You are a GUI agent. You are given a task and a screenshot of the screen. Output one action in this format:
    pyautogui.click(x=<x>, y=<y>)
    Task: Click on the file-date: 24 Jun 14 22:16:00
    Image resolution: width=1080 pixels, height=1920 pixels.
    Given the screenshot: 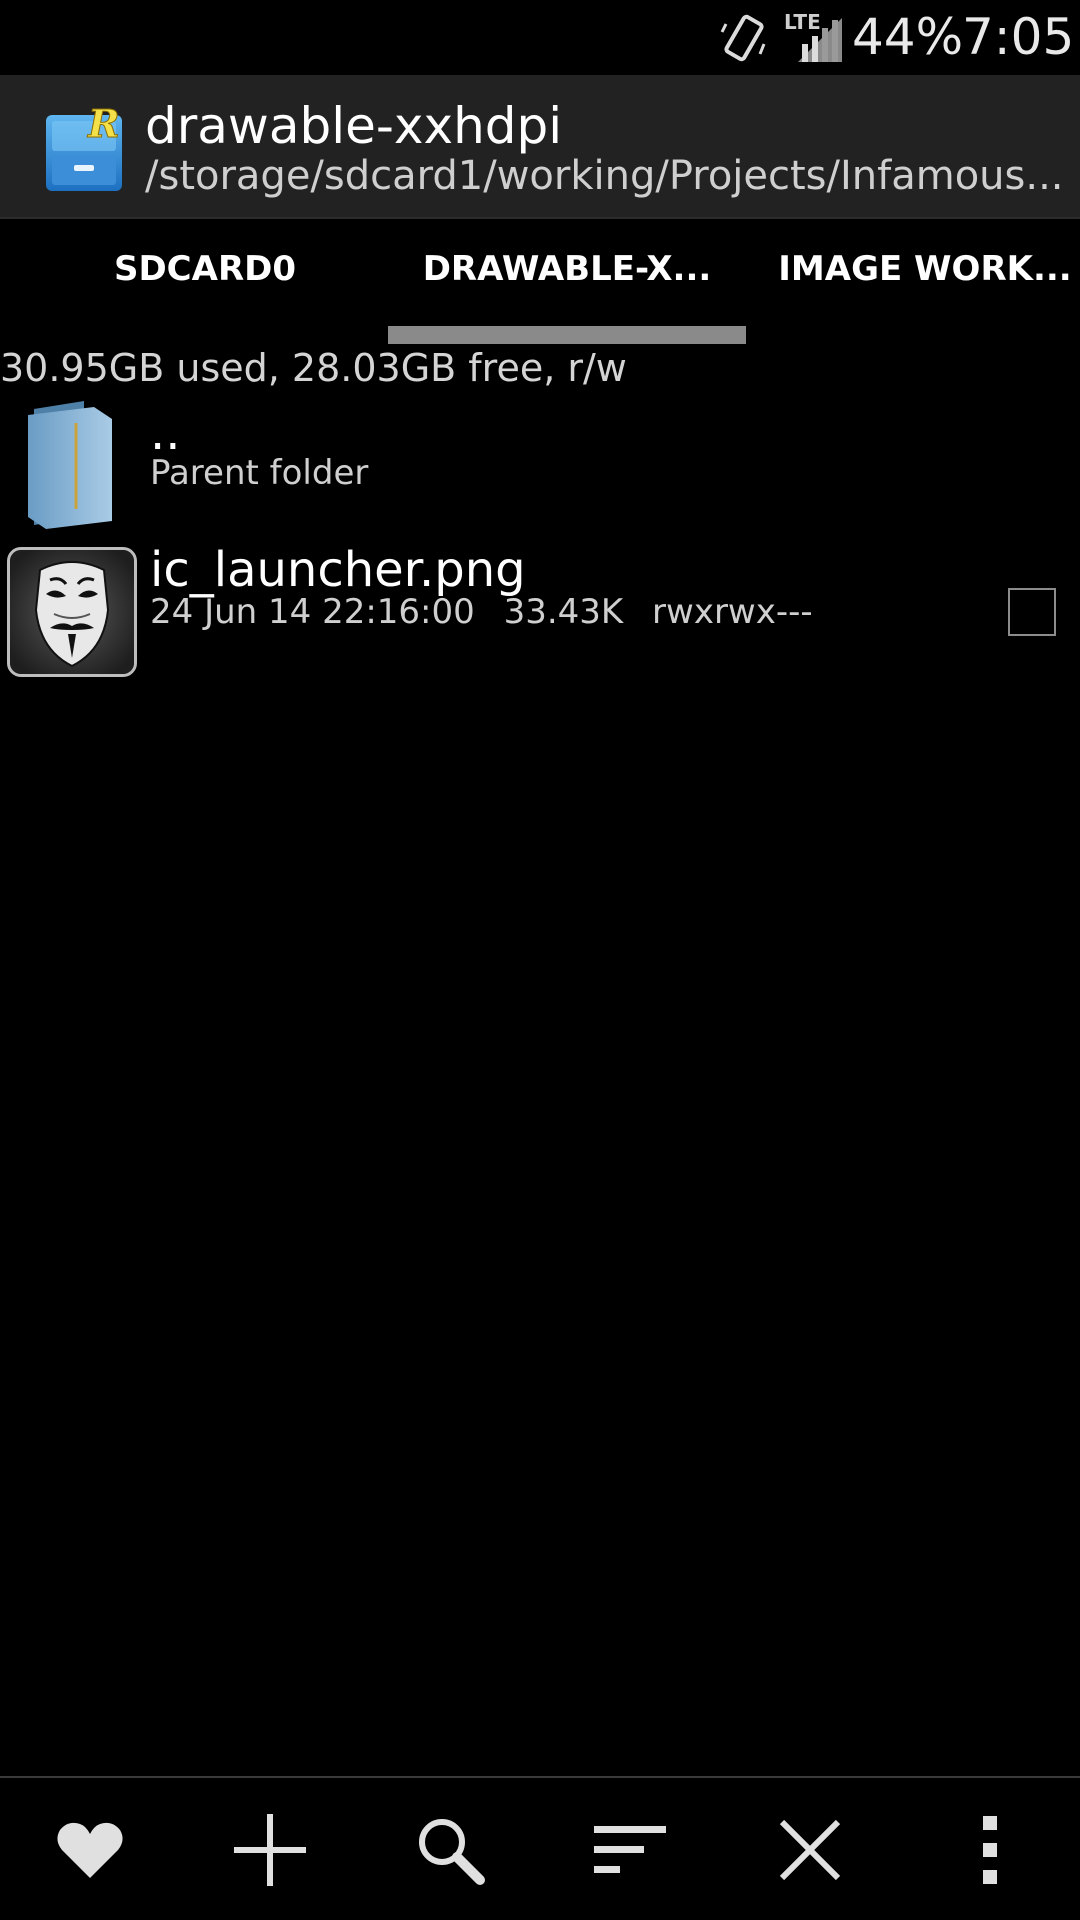 What is the action you would take?
    pyautogui.click(x=312, y=612)
    